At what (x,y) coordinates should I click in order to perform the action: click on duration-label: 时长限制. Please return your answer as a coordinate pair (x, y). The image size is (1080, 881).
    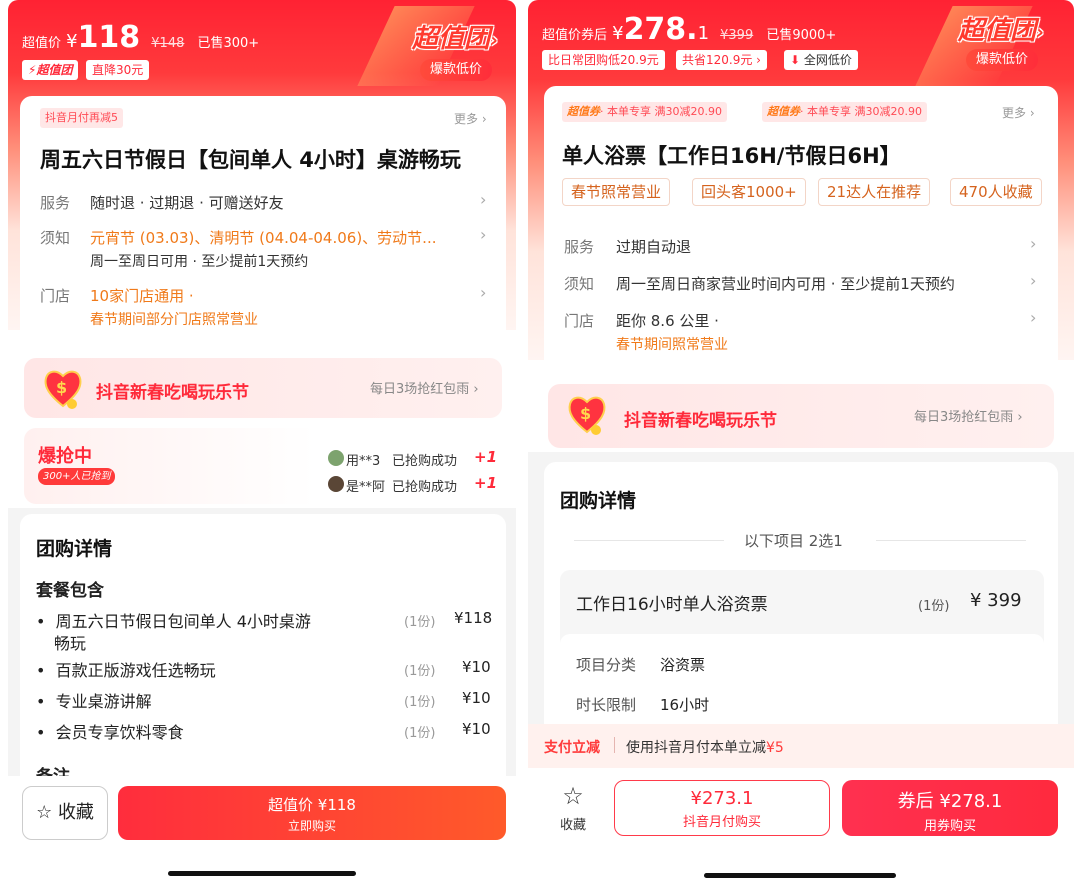
    Looking at the image, I should click on (606, 705).